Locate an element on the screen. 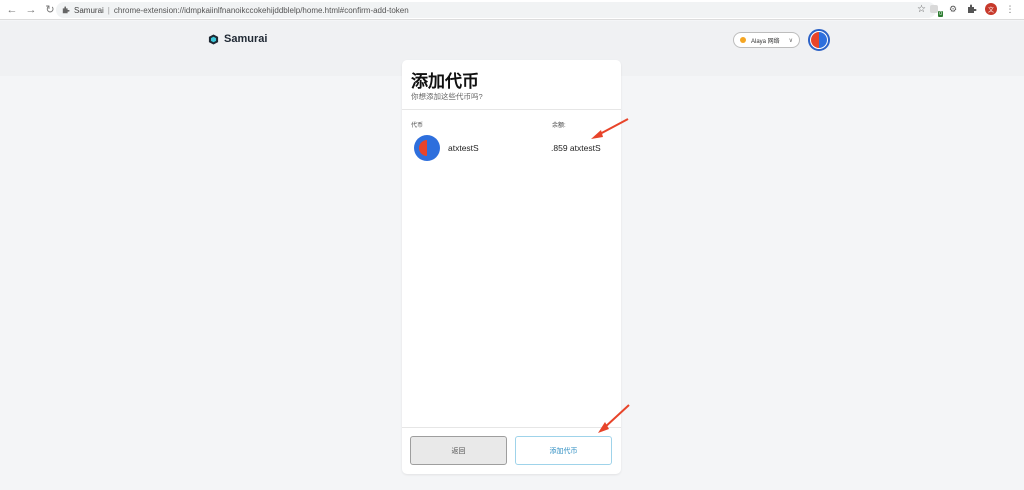 This screenshot has height=490, width=1024. puzzle-icon is located at coordinates (972, 8).